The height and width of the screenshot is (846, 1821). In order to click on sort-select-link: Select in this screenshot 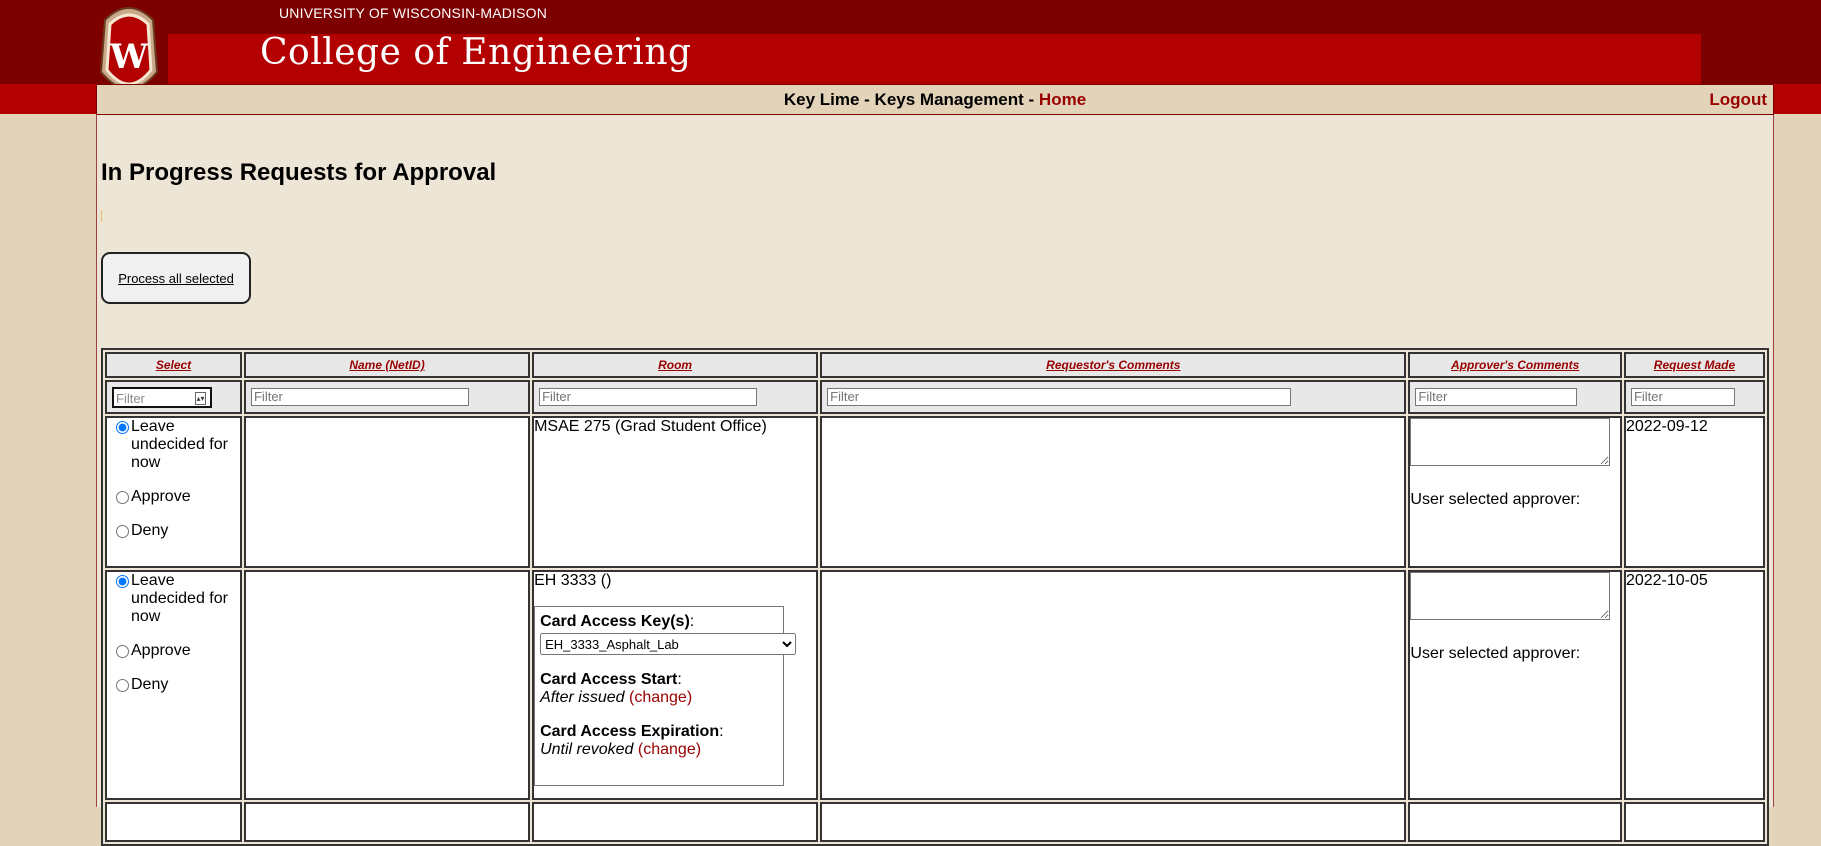, I will do `click(173, 365)`.